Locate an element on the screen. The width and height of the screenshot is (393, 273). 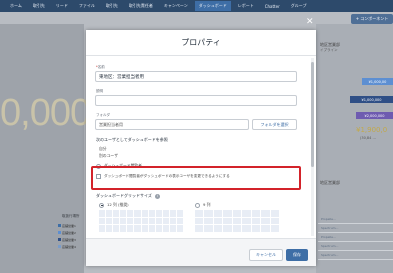
legend-item: 店舗営業4 is located at coordinates (71, 246).